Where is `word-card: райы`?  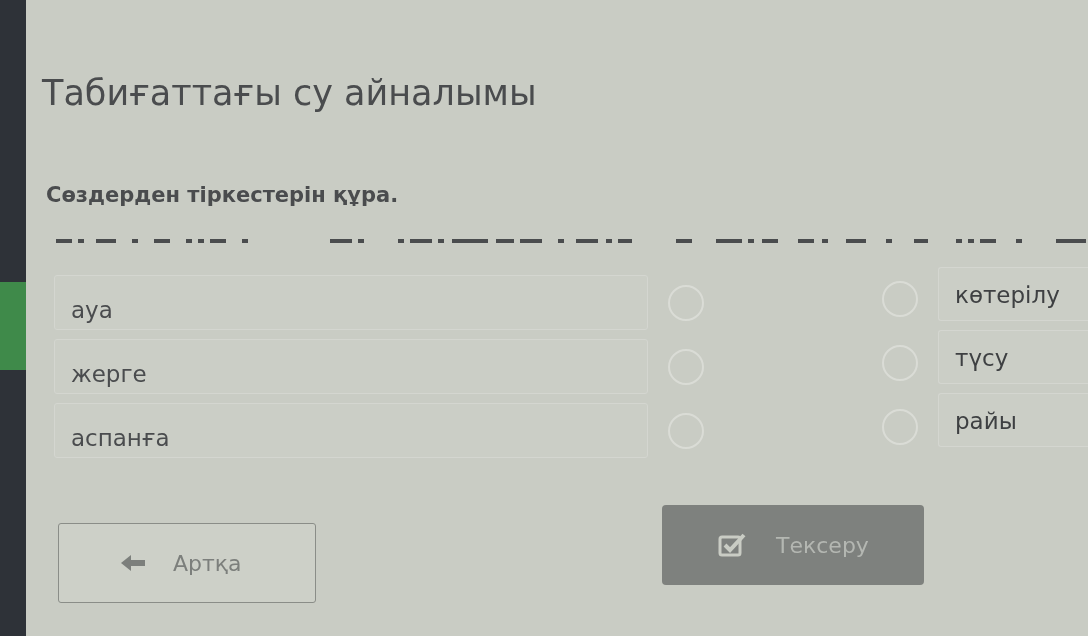
word-card: райы is located at coordinates (1013, 420).